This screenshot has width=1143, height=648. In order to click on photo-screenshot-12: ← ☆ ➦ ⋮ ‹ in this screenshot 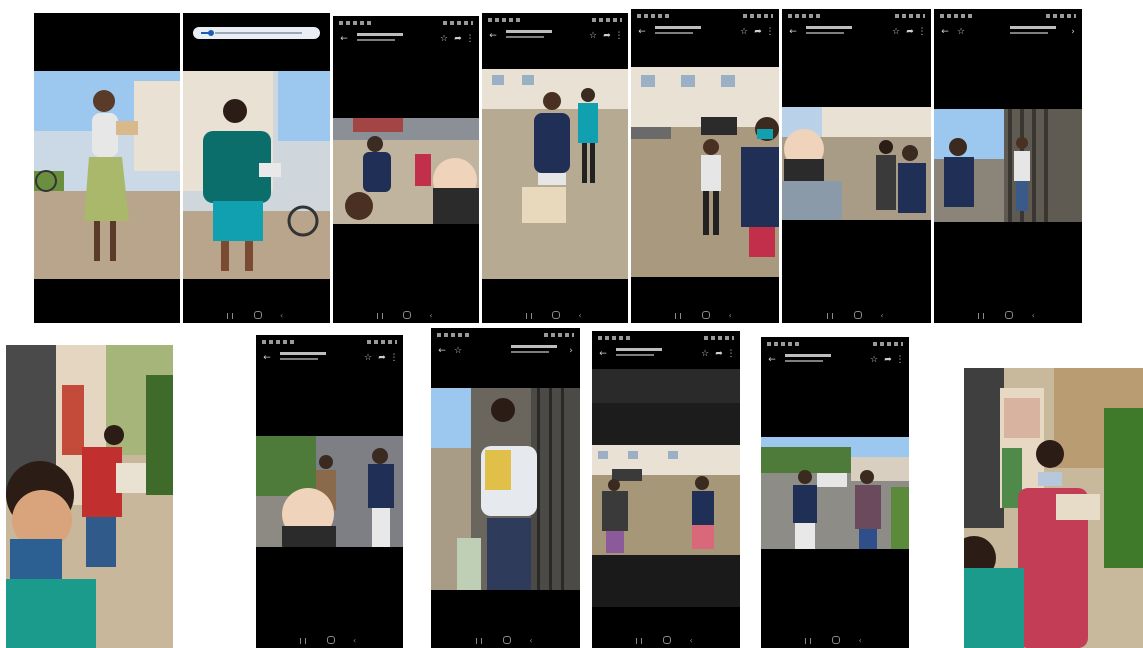, I will do `click(835, 492)`.